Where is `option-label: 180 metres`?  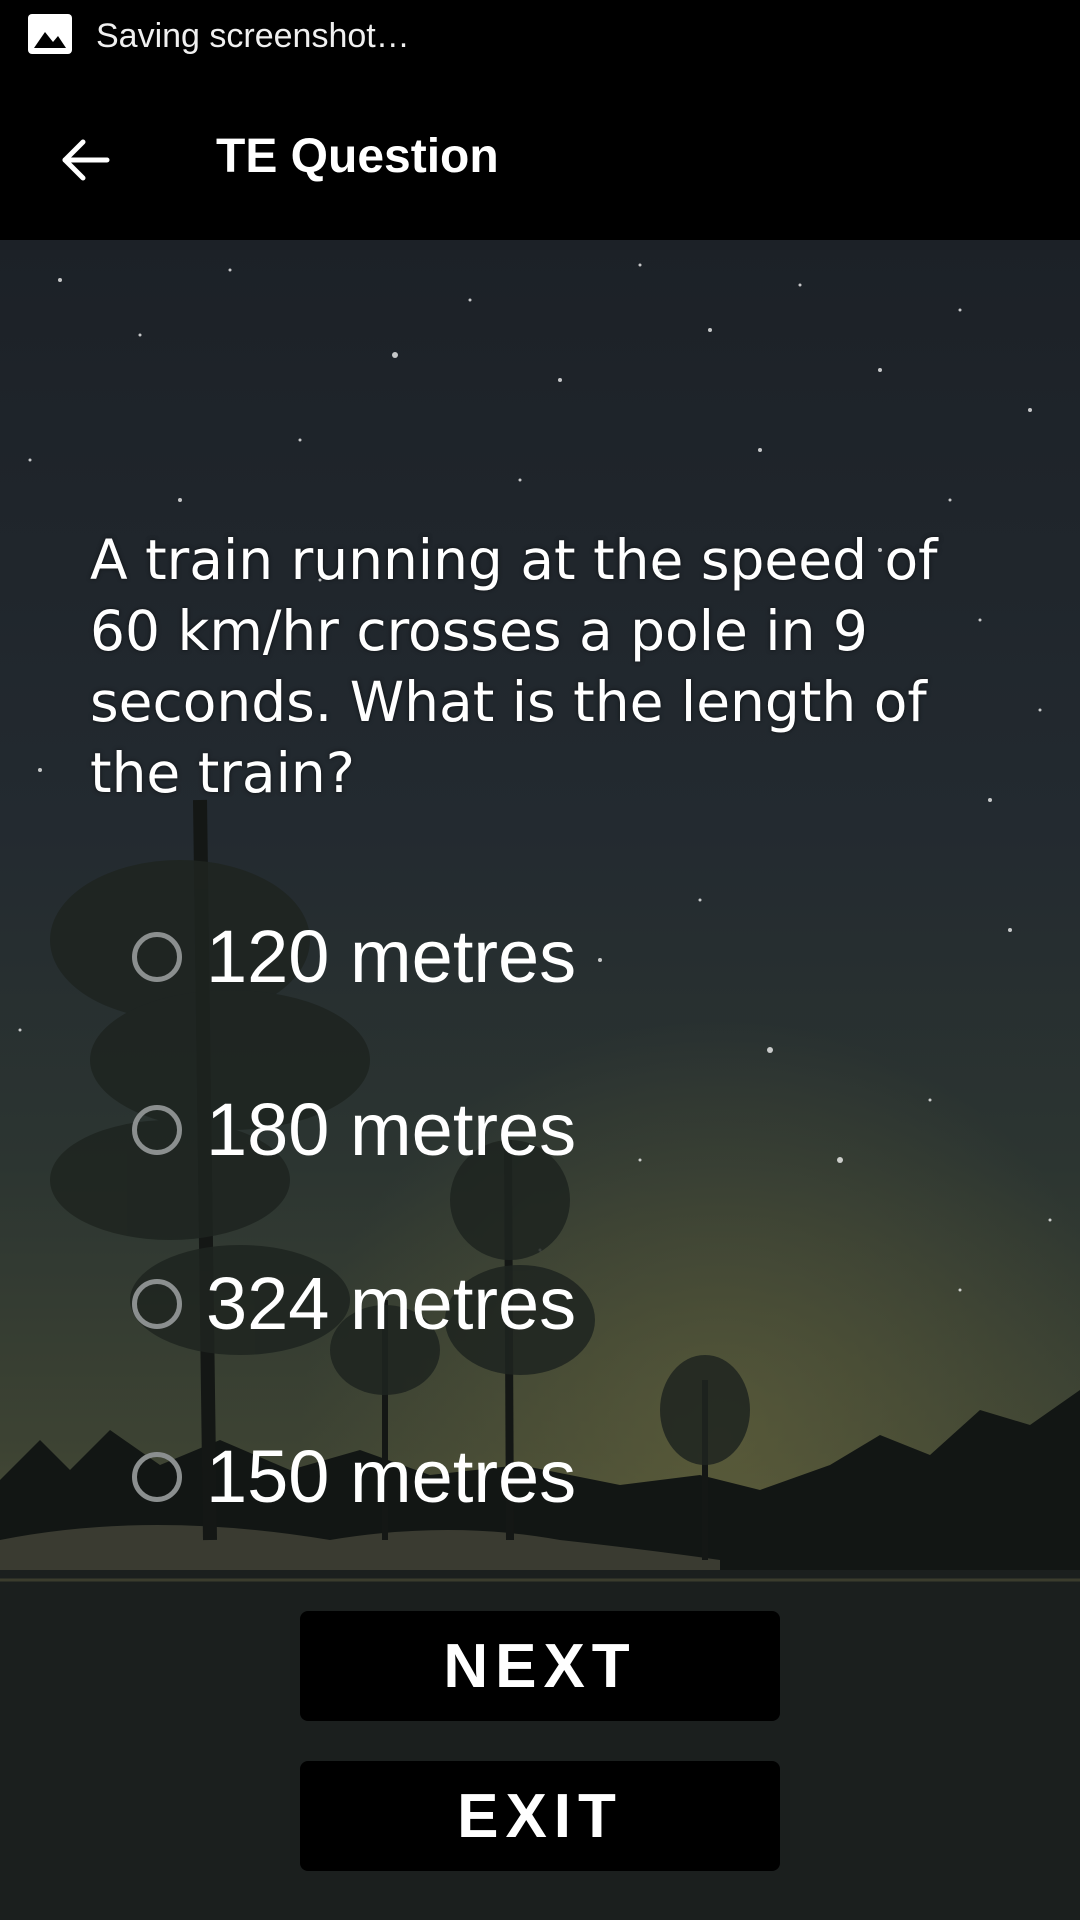 option-label: 180 metres is located at coordinates (391, 1129).